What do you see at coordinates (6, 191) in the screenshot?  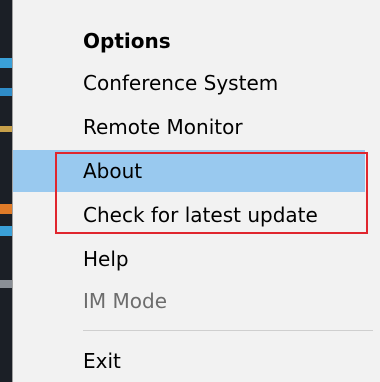 I see `desktop-background-strip` at bounding box center [6, 191].